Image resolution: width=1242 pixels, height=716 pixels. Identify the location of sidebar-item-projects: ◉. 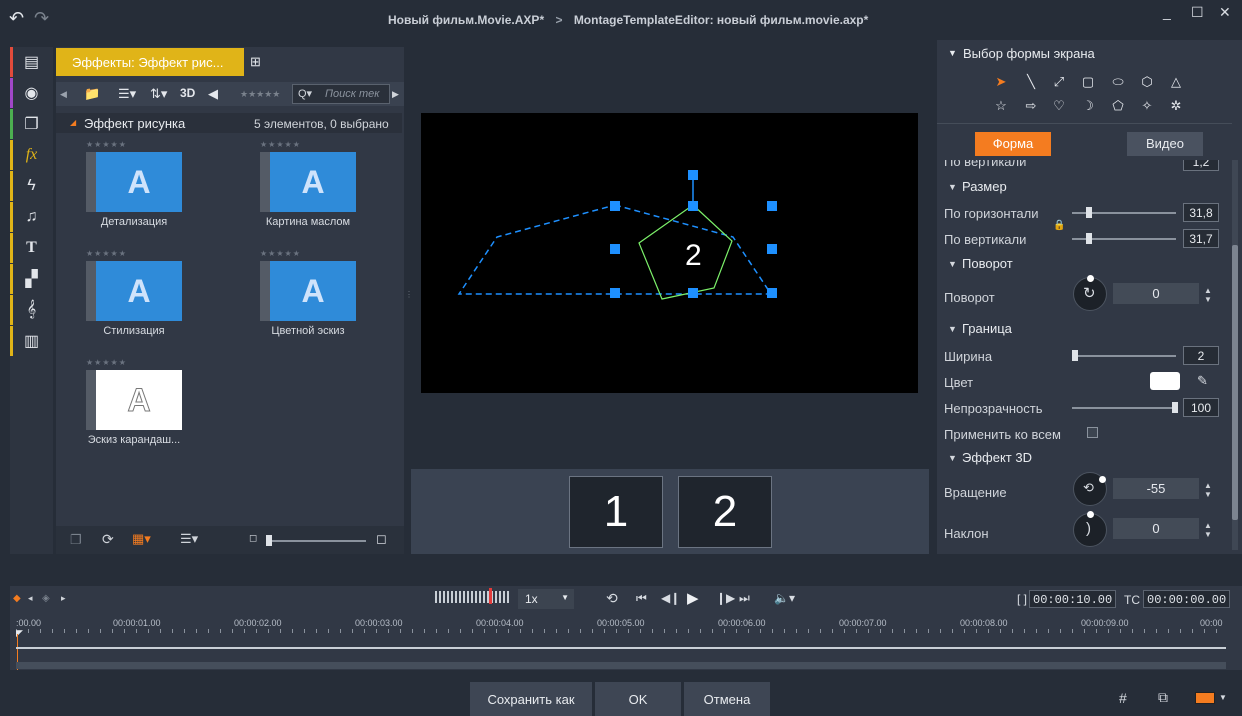
(31, 93).